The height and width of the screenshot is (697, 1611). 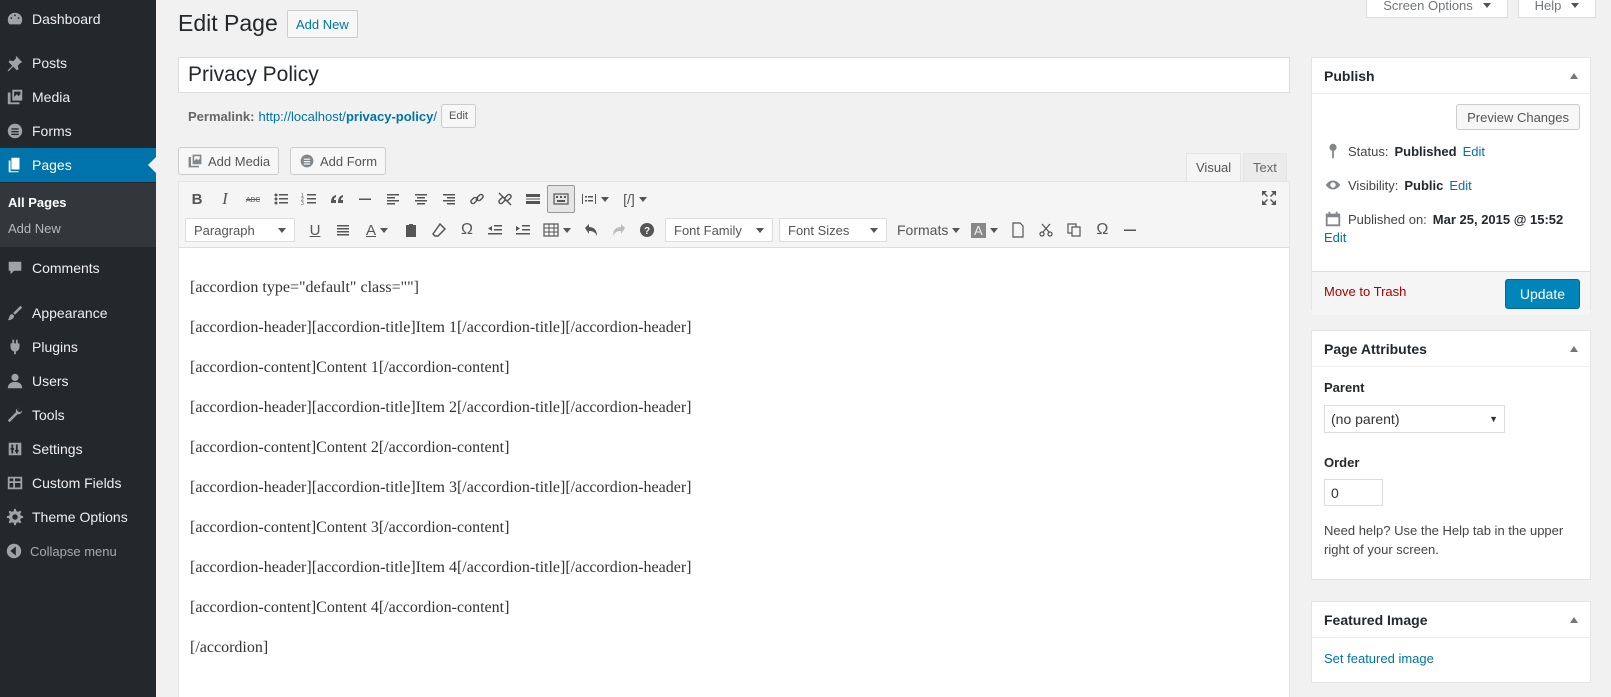 What do you see at coordinates (225, 199) in the screenshot?
I see `italic-button: I` at bounding box center [225, 199].